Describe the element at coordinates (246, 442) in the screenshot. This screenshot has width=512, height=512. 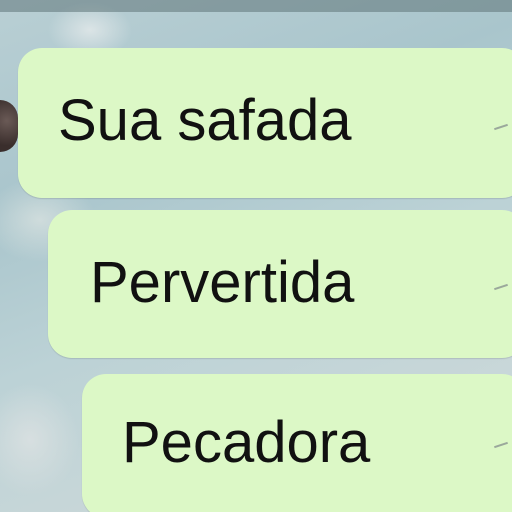
I see `message-text: Pecadora` at that location.